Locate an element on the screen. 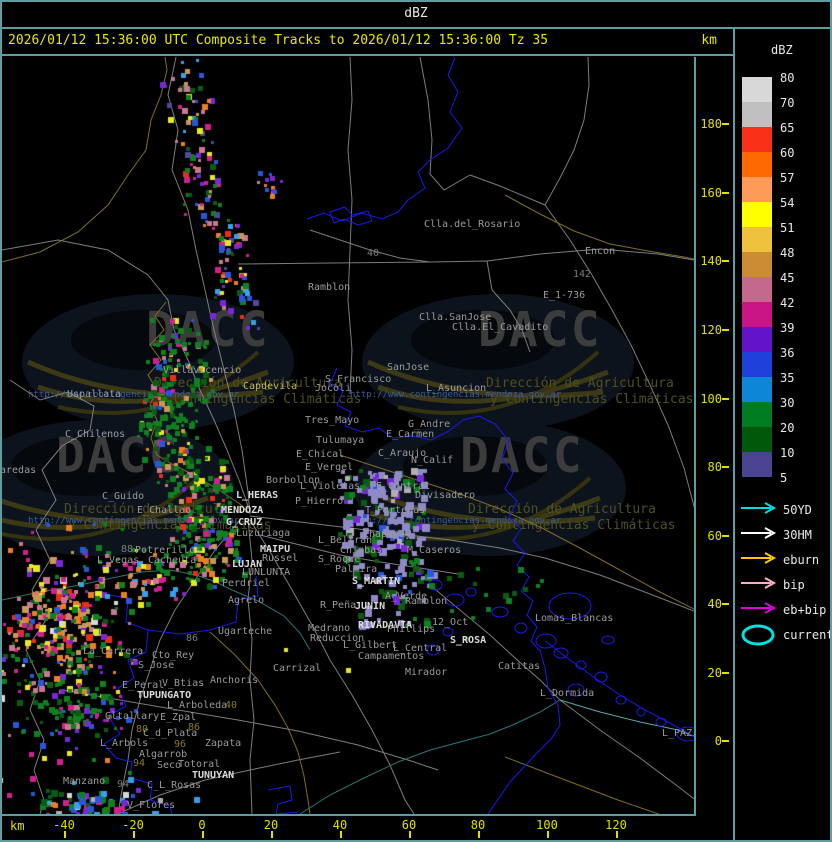  map-label: R_Peña is located at coordinates (338, 605).